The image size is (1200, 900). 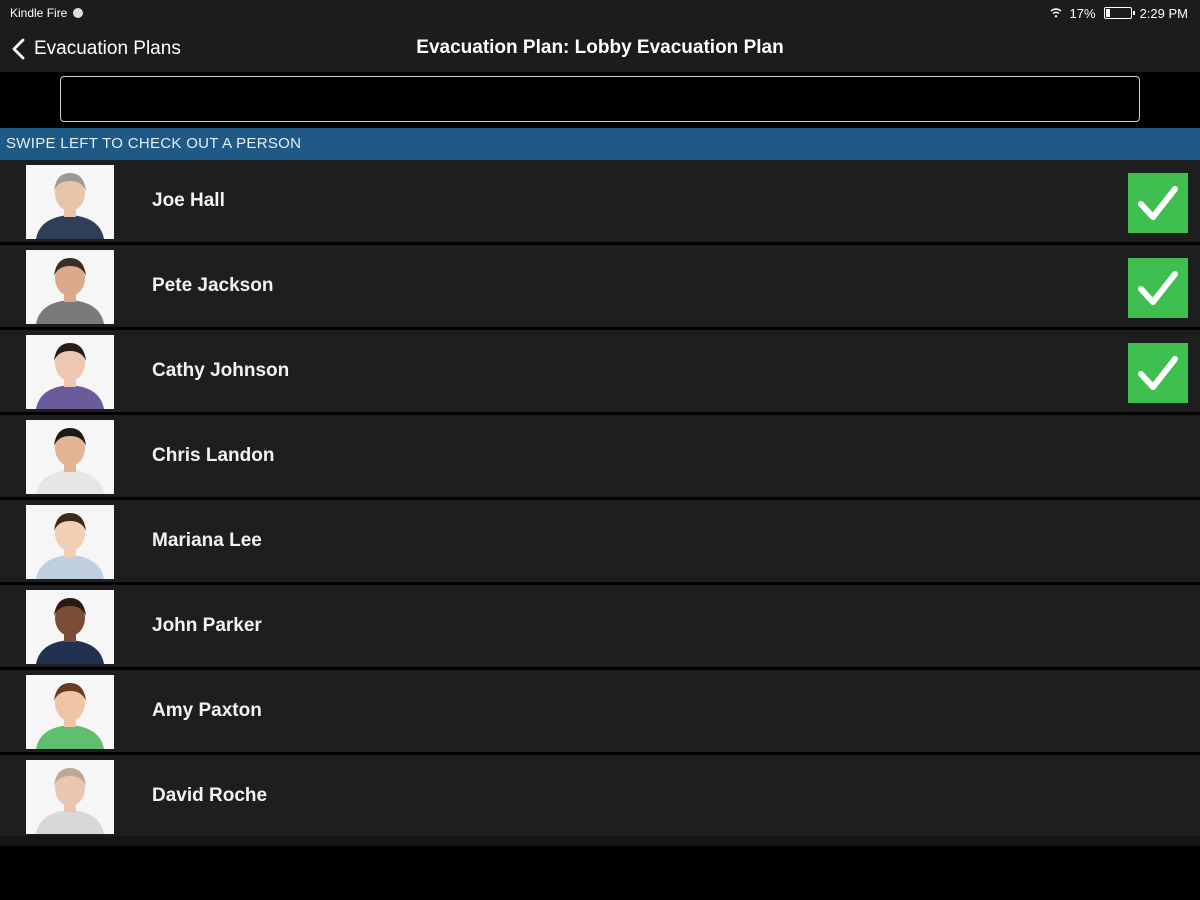 What do you see at coordinates (600, 202) in the screenshot?
I see `person-row: Joe Hall` at bounding box center [600, 202].